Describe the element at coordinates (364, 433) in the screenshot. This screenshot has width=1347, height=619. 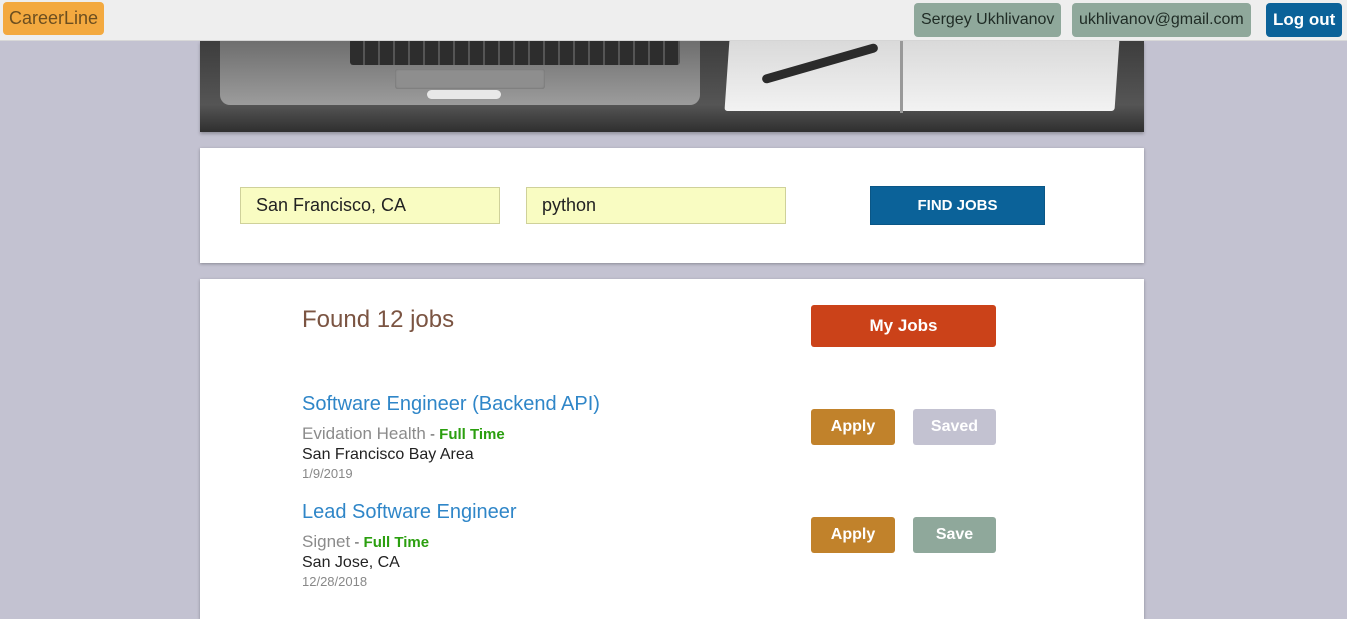
I see `company-name: Evidation Health` at that location.